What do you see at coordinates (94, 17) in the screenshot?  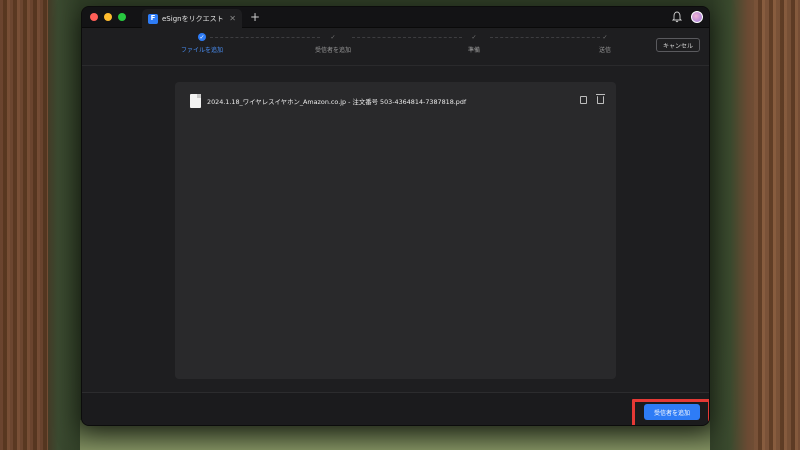 I see `close-window-button` at bounding box center [94, 17].